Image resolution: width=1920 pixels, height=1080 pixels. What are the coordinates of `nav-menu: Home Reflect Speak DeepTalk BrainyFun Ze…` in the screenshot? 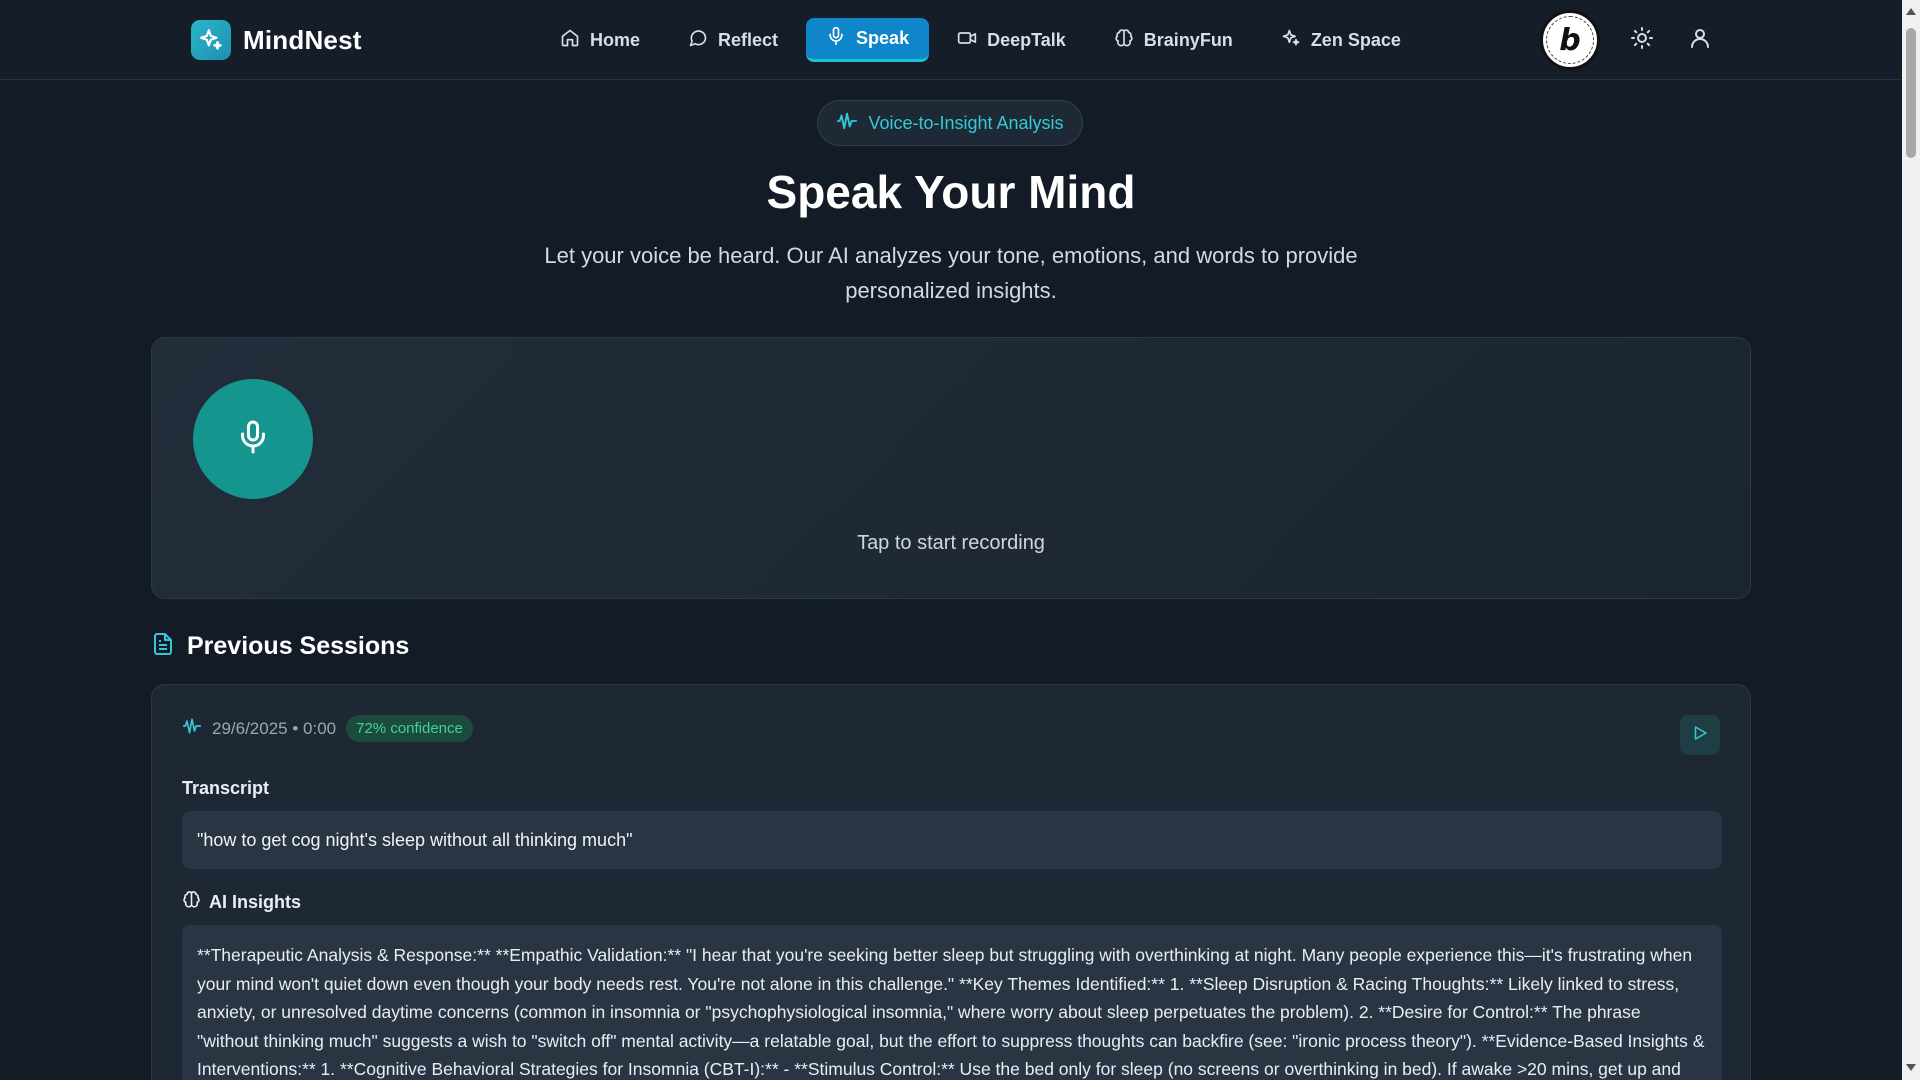 It's located at (980, 40).